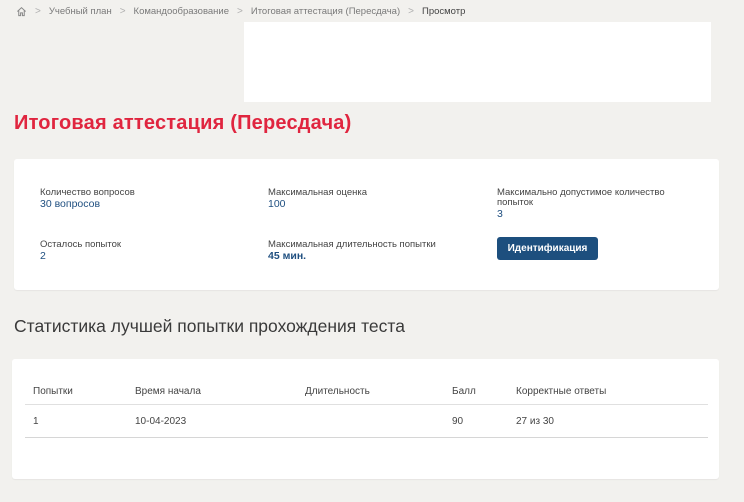 This screenshot has width=744, height=502. Describe the element at coordinates (81, 251) in the screenshot. I see `remaining-field: Осталось попыток 2` at that location.